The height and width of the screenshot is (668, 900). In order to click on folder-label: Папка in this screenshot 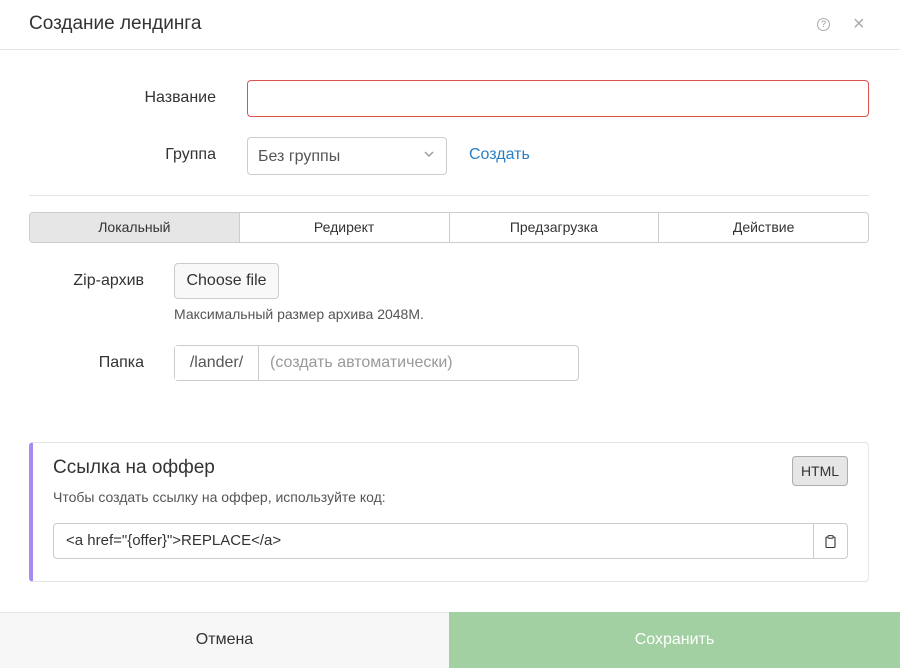, I will do `click(121, 362)`.